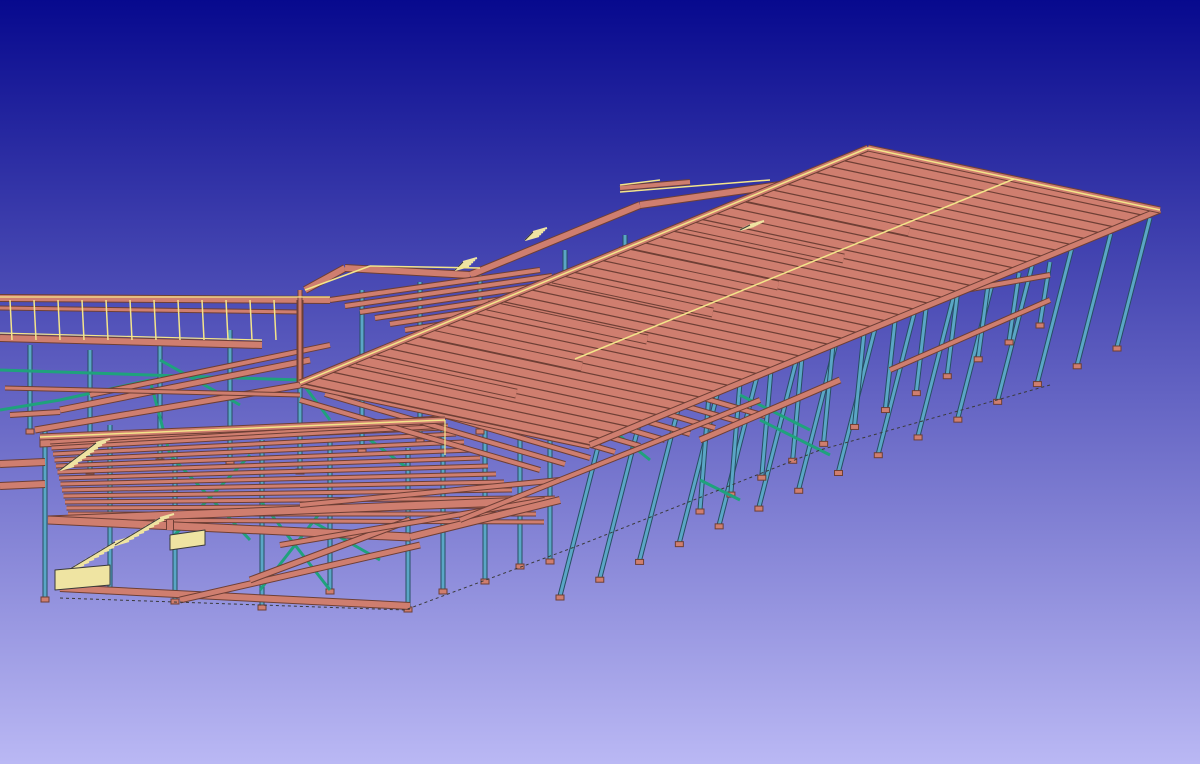 The width and height of the screenshot is (1200, 764). What do you see at coordinates (82, 577) in the screenshot?
I see `stair-landing` at bounding box center [82, 577].